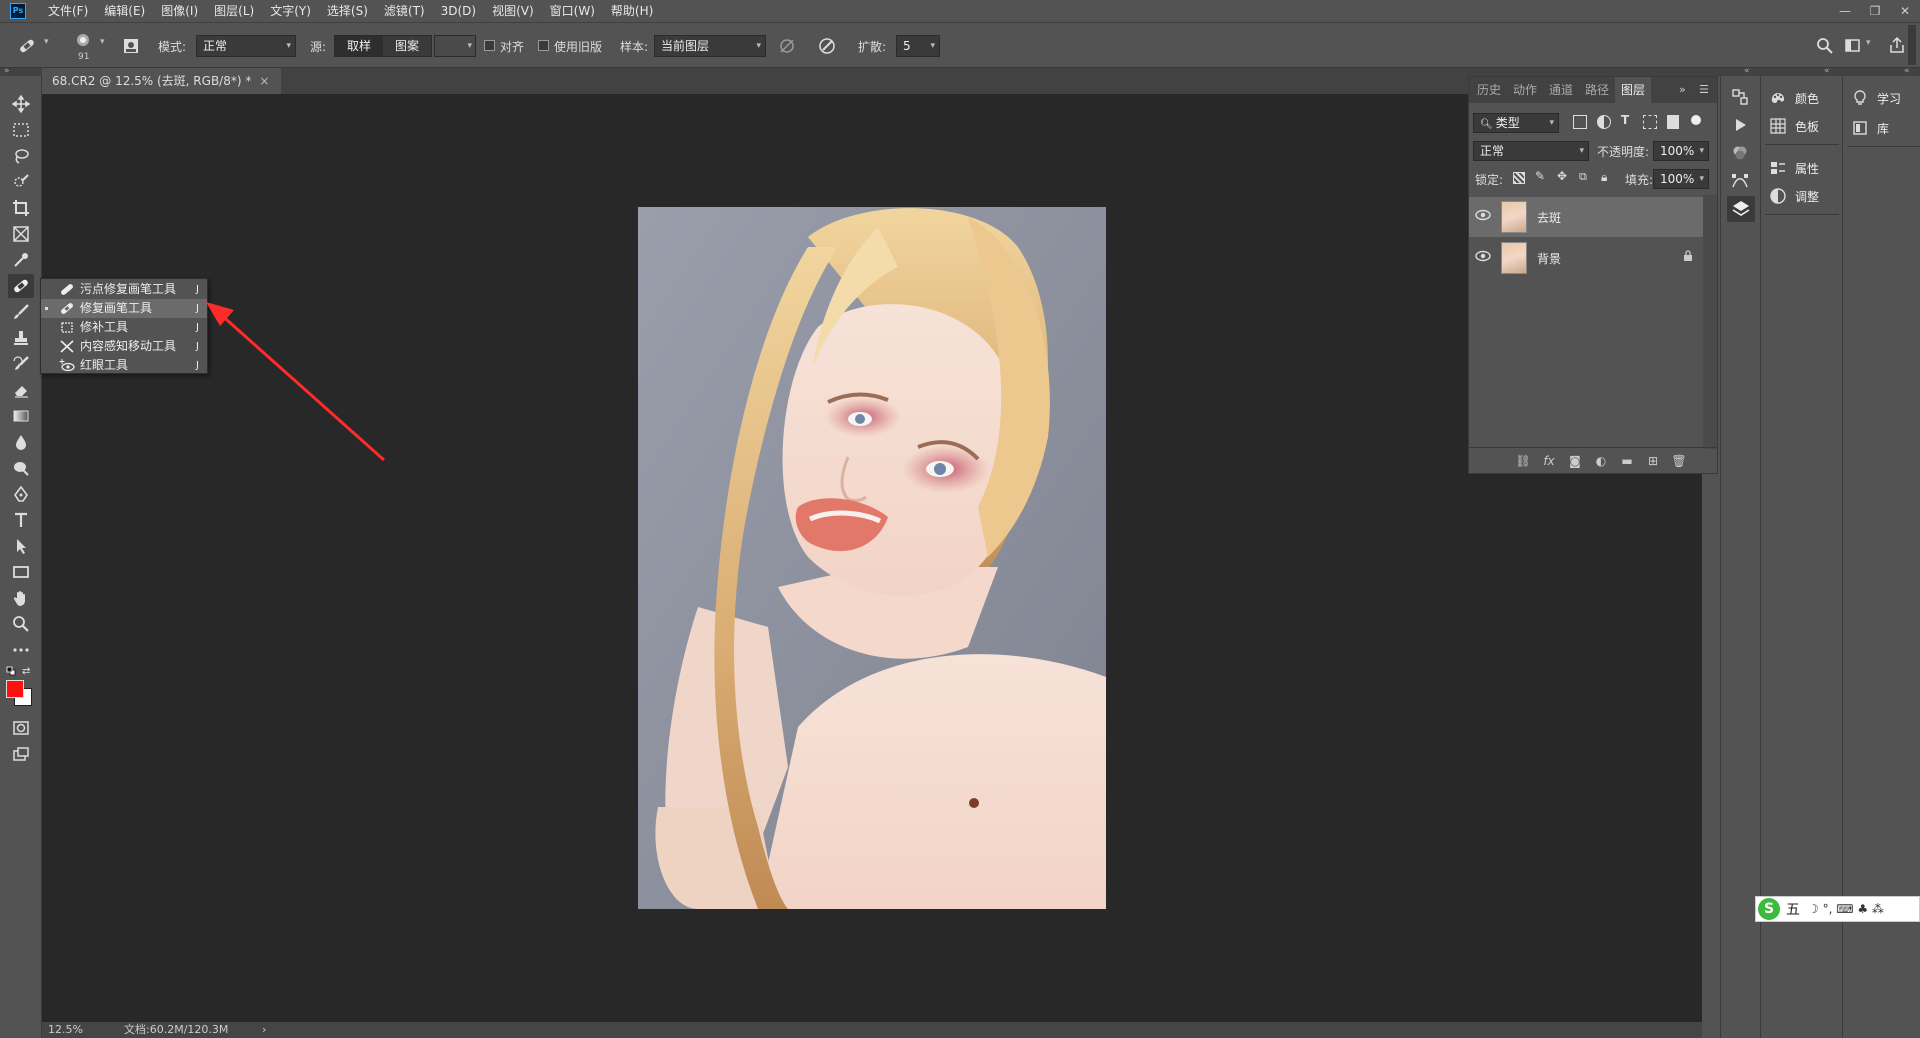 The height and width of the screenshot is (1038, 1920). Describe the element at coordinates (1627, 461) in the screenshot. I see `new-group-icon: ▬` at that location.